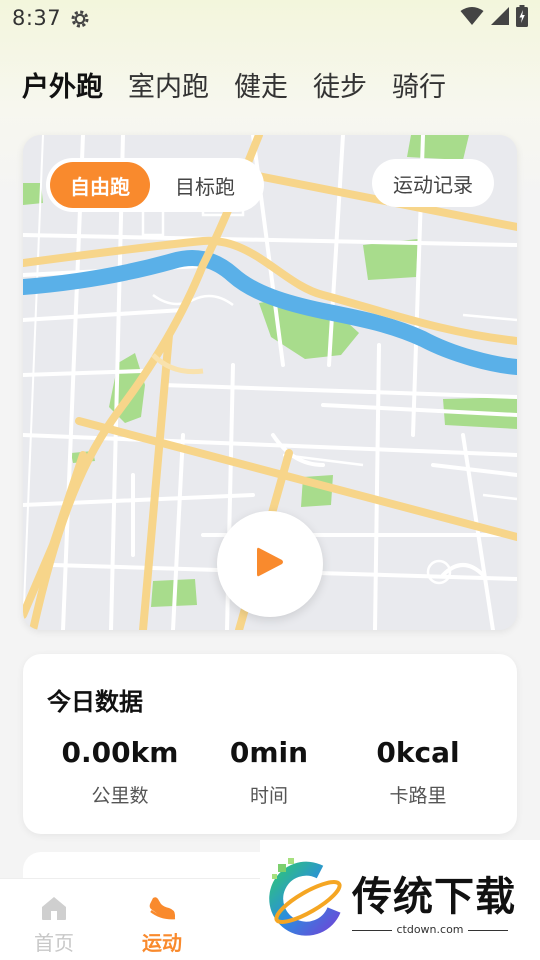  Describe the element at coordinates (308, 901) in the screenshot. I see `watermark-logo` at that location.